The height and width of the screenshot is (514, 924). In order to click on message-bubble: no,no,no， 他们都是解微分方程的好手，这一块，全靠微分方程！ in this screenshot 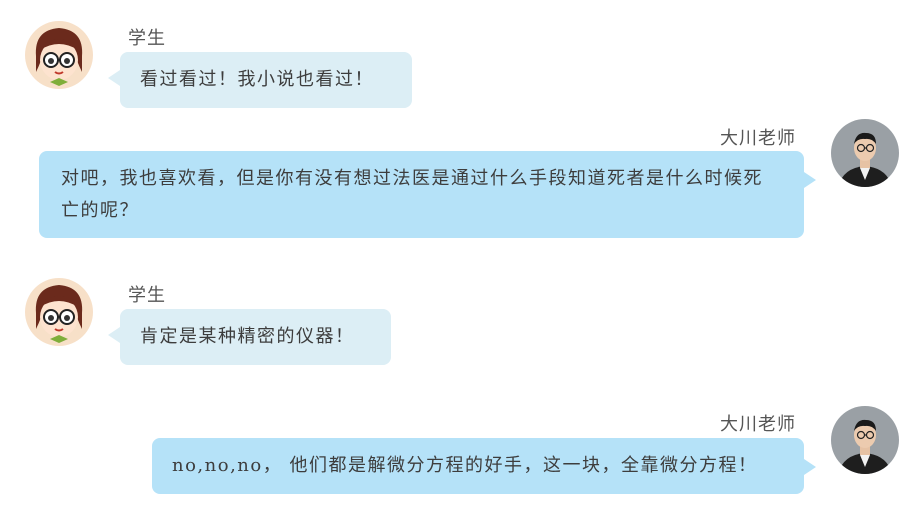, I will do `click(478, 466)`.